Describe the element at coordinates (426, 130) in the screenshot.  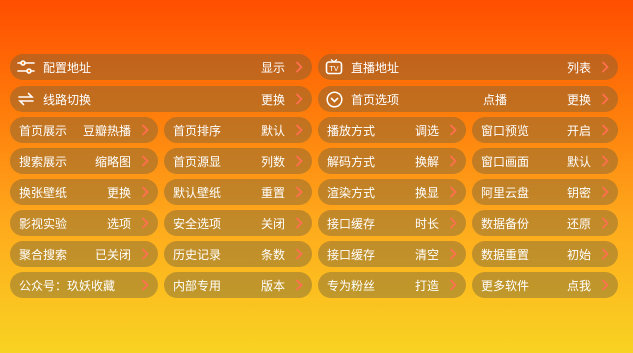
I see `setting-value: 调选` at that location.